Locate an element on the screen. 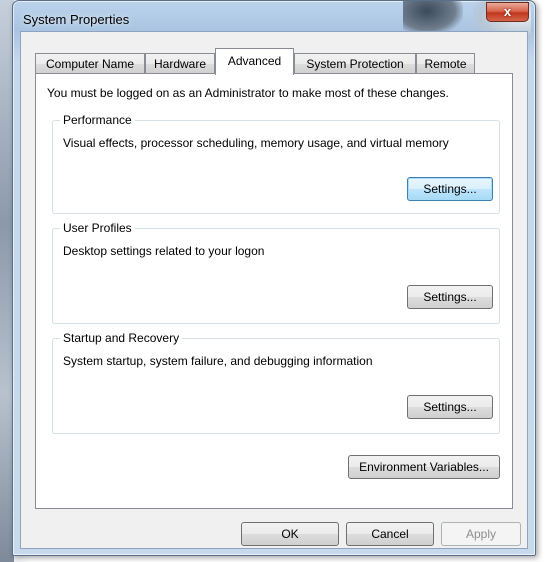 This screenshot has height=562, width=546. cancel-button: Cancel is located at coordinates (390, 534).